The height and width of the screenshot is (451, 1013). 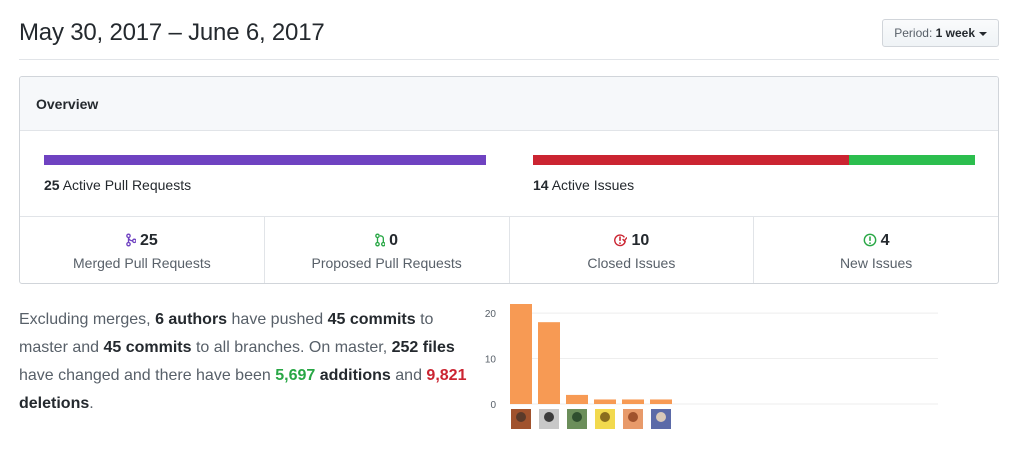 What do you see at coordinates (147, 347) in the screenshot?
I see `commits-all-count: 45 commits` at bounding box center [147, 347].